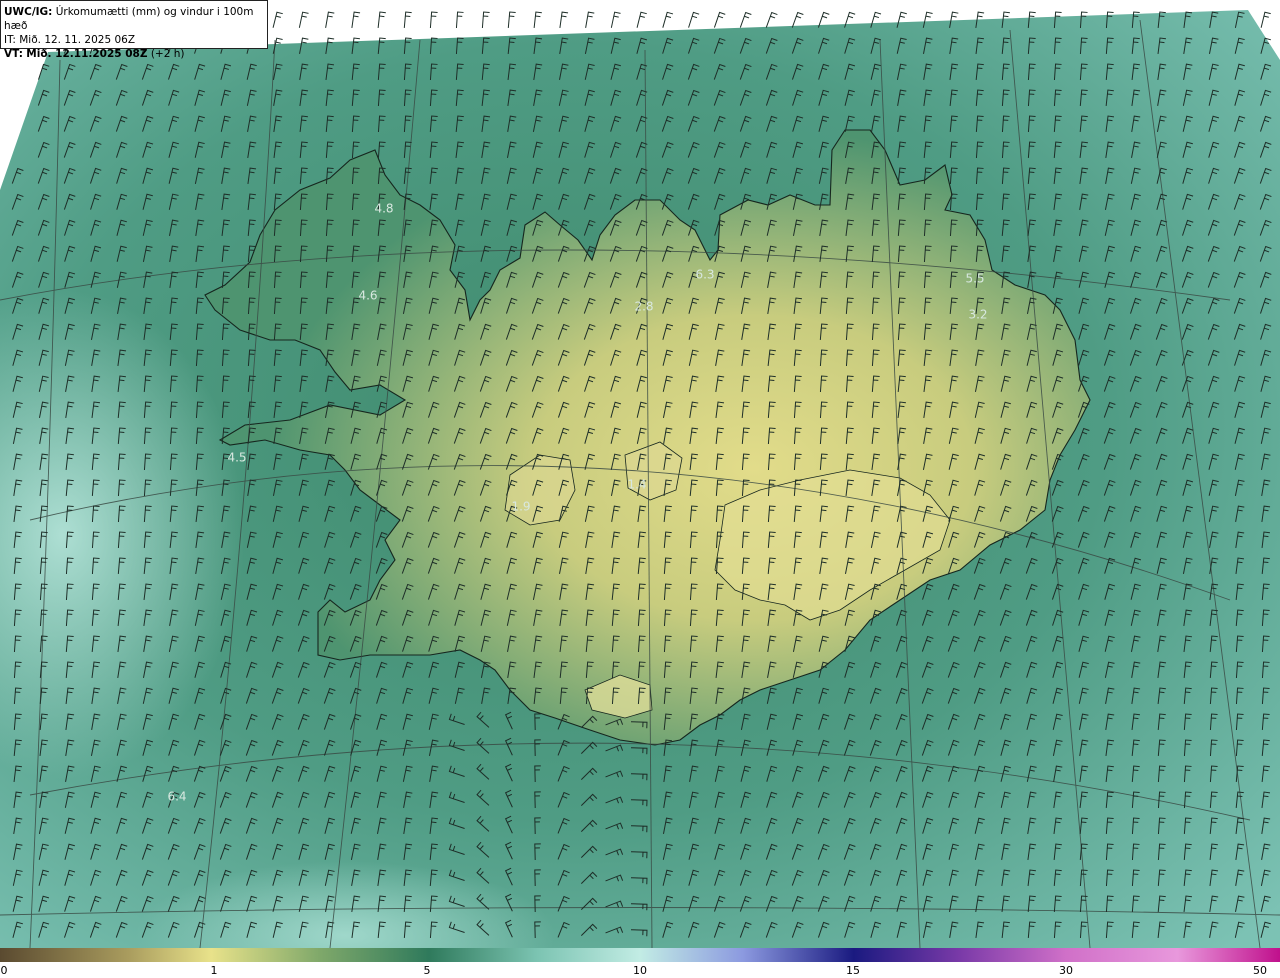 This screenshot has height=978, width=1280. I want to click on value-label: 6.3, so click(704, 275).